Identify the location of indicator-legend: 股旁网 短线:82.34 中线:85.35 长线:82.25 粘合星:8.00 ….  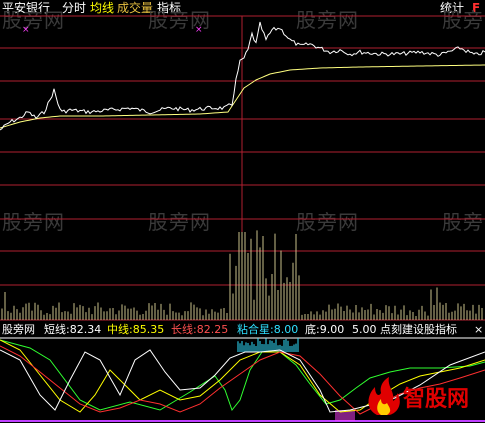
(242, 330).